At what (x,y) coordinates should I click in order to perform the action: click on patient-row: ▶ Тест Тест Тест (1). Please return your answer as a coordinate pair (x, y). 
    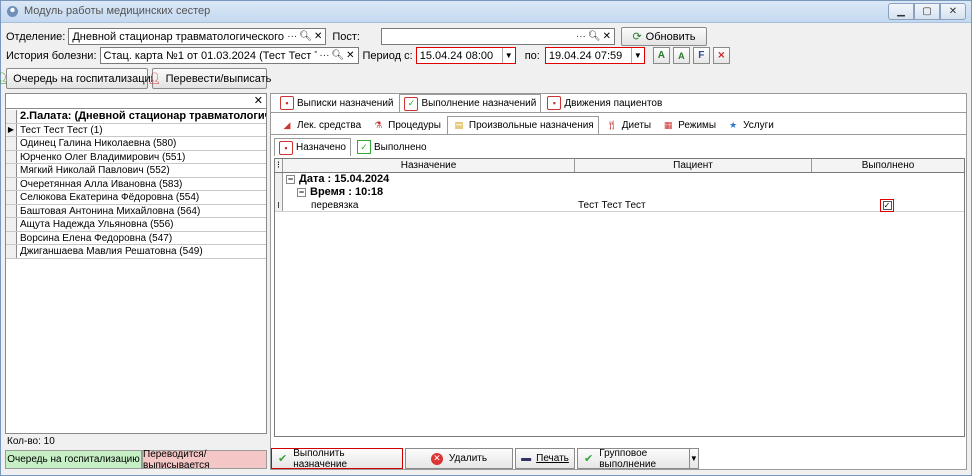
    Looking at the image, I should click on (136, 130).